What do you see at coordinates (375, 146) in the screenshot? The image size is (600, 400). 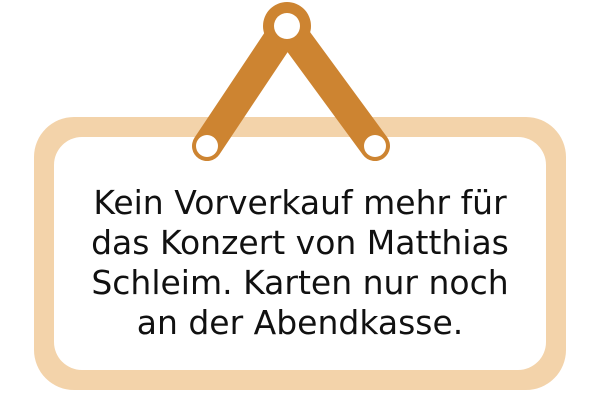 I see `hanger-right-rivet` at bounding box center [375, 146].